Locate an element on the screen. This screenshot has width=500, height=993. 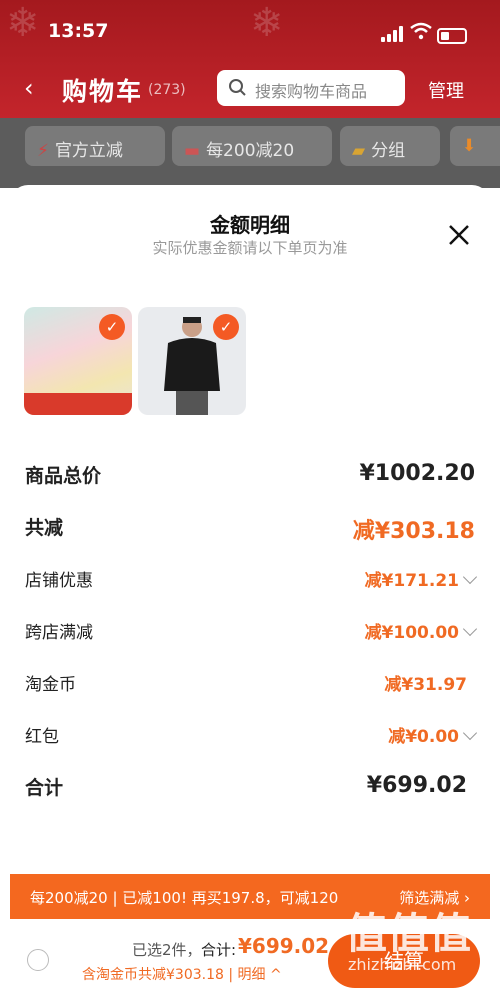
nav-bar: ‹ 购物车 (273) 搜索购物车商品 管理 is located at coordinates (250, 90).